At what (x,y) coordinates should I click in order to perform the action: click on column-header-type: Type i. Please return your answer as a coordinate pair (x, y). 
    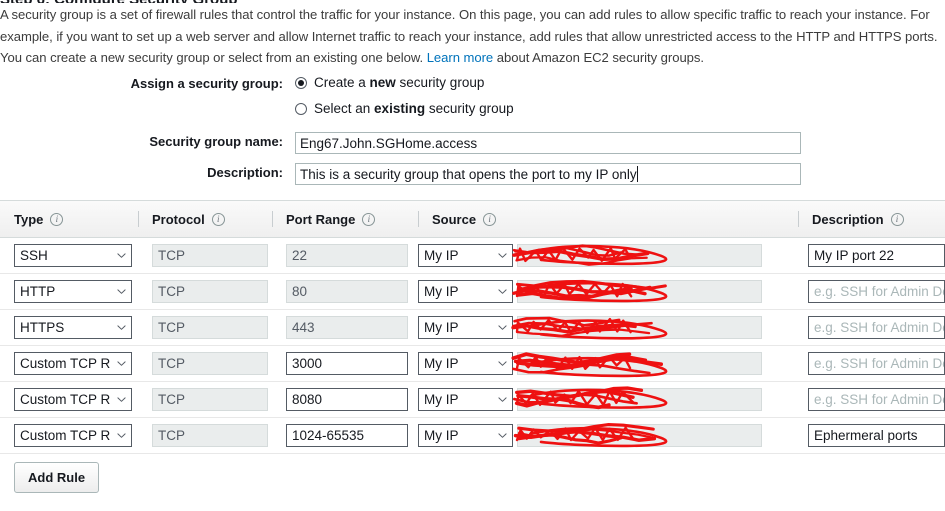
    Looking at the image, I should click on (69, 219).